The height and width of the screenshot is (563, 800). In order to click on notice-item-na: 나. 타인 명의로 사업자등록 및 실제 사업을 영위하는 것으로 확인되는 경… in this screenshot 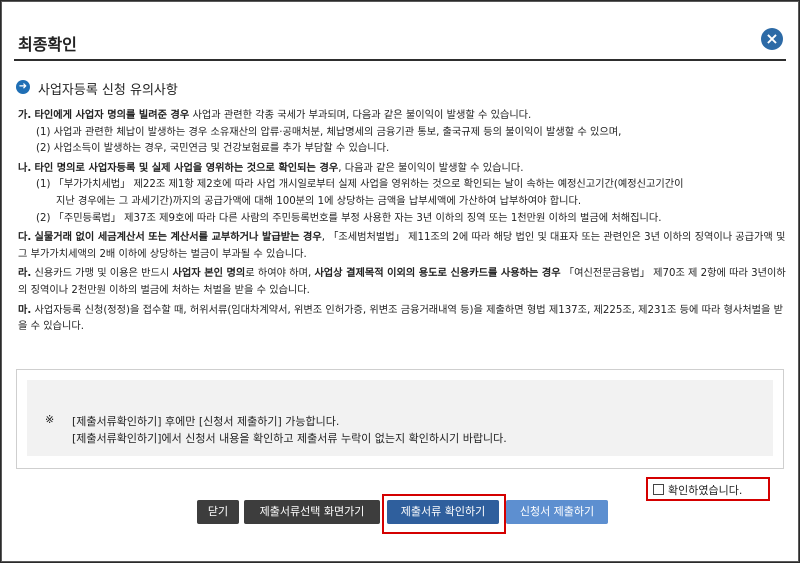, I will do `click(403, 194)`.